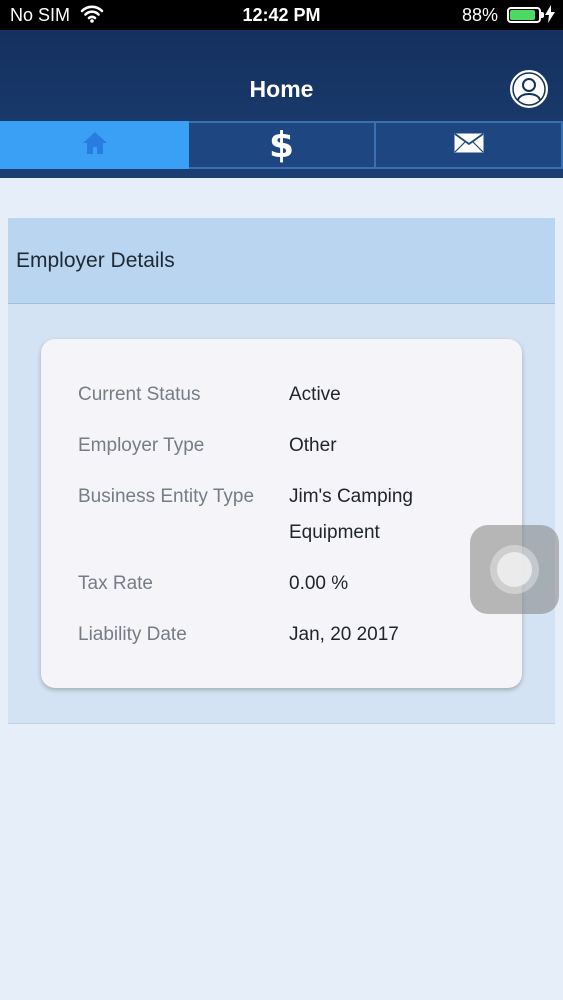 The width and height of the screenshot is (563, 1000). Describe the element at coordinates (542, 15) in the screenshot. I see `battery-nub` at that location.